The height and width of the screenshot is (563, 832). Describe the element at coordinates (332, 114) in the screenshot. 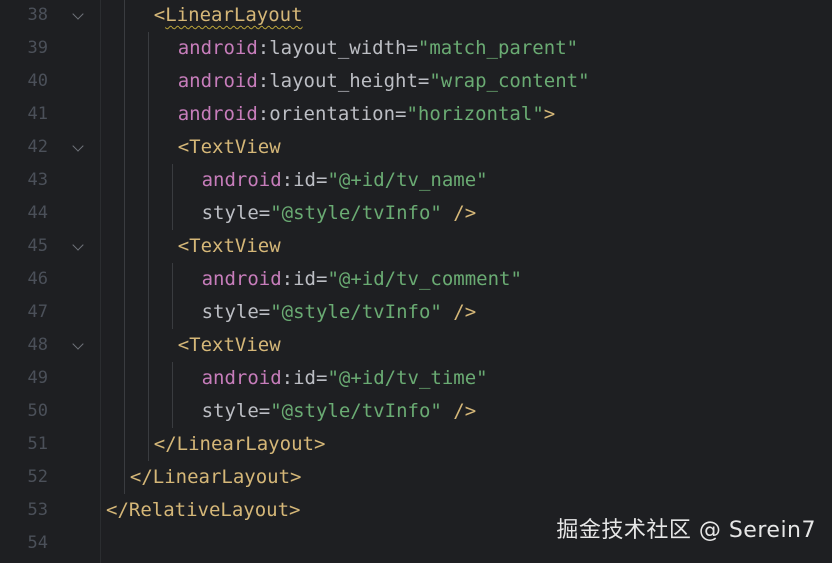

I see `code-token: :orientation=` at that location.